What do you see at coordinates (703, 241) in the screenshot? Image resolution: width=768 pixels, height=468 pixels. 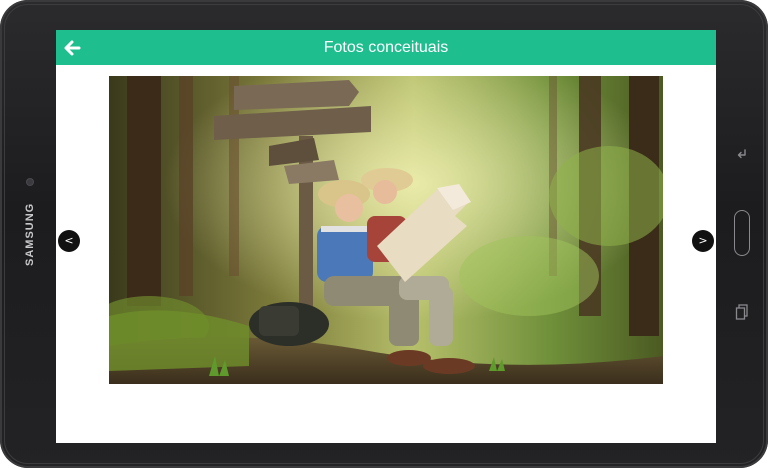 I see `next-photo-button: >` at bounding box center [703, 241].